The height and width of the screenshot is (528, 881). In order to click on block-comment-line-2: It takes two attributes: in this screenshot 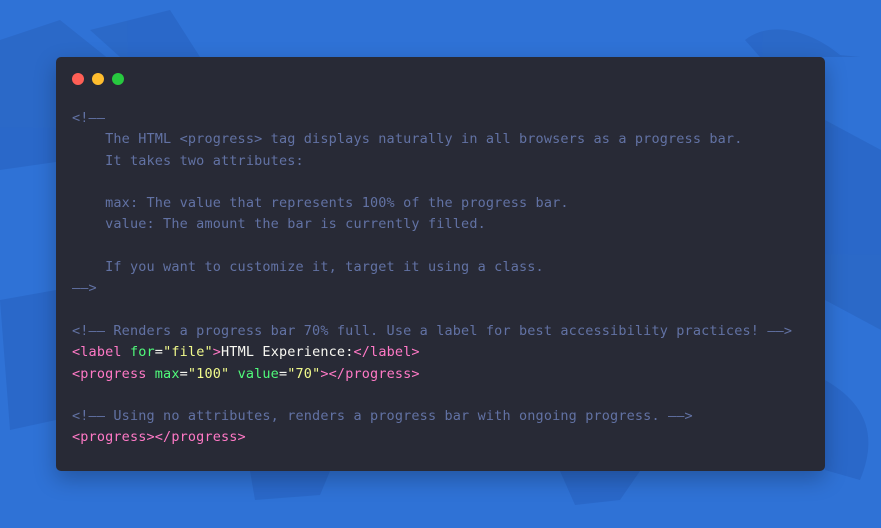, I will do `click(188, 160)`.